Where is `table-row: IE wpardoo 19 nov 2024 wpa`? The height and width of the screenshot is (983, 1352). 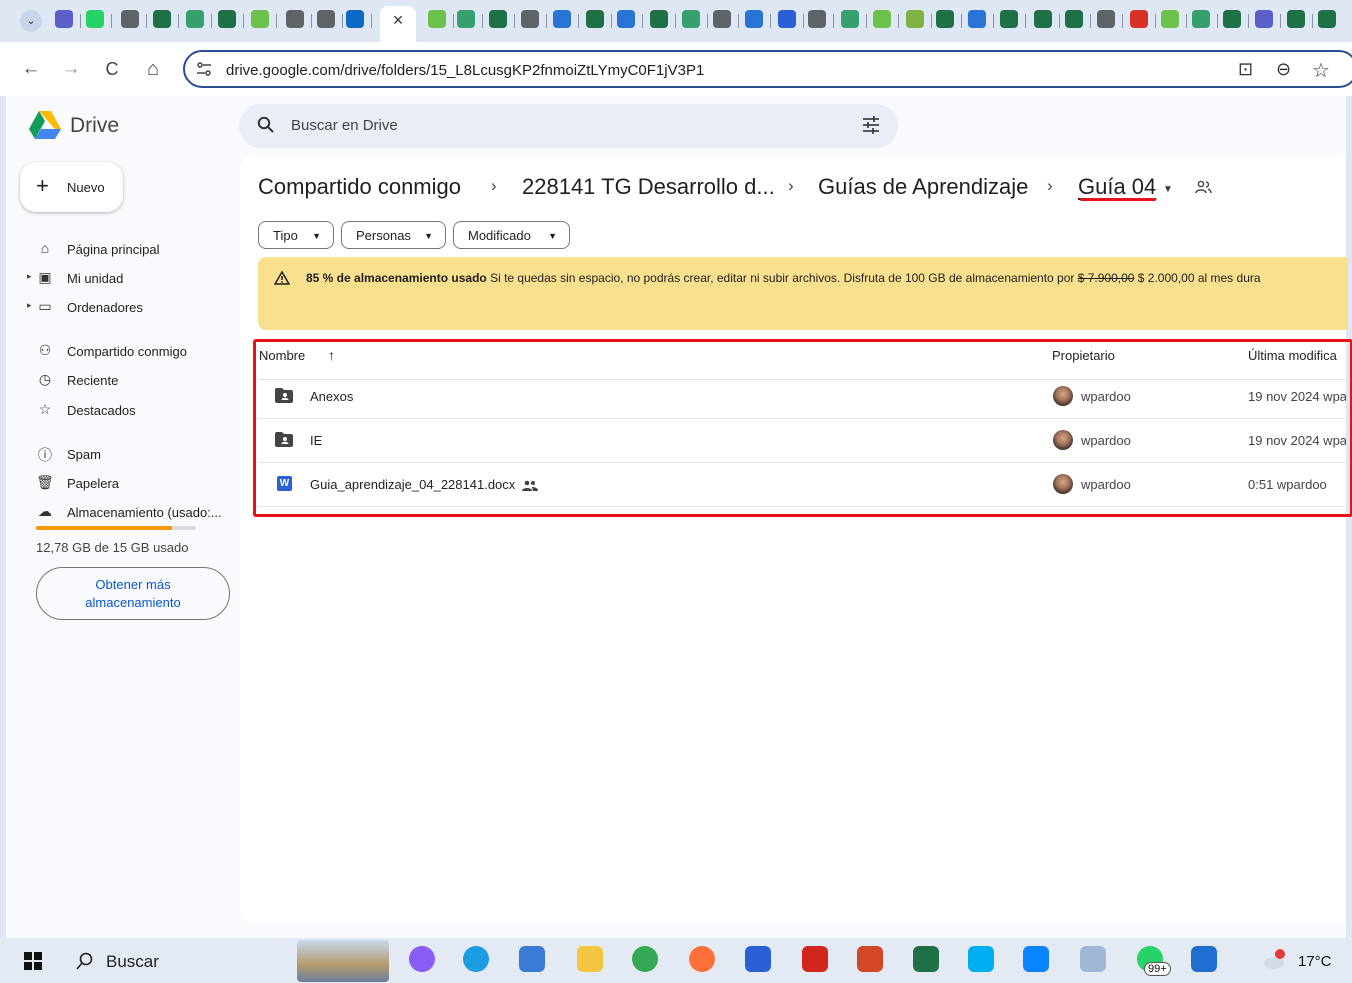
table-row: IE wpardoo 19 nov 2024 wpa is located at coordinates (802, 440).